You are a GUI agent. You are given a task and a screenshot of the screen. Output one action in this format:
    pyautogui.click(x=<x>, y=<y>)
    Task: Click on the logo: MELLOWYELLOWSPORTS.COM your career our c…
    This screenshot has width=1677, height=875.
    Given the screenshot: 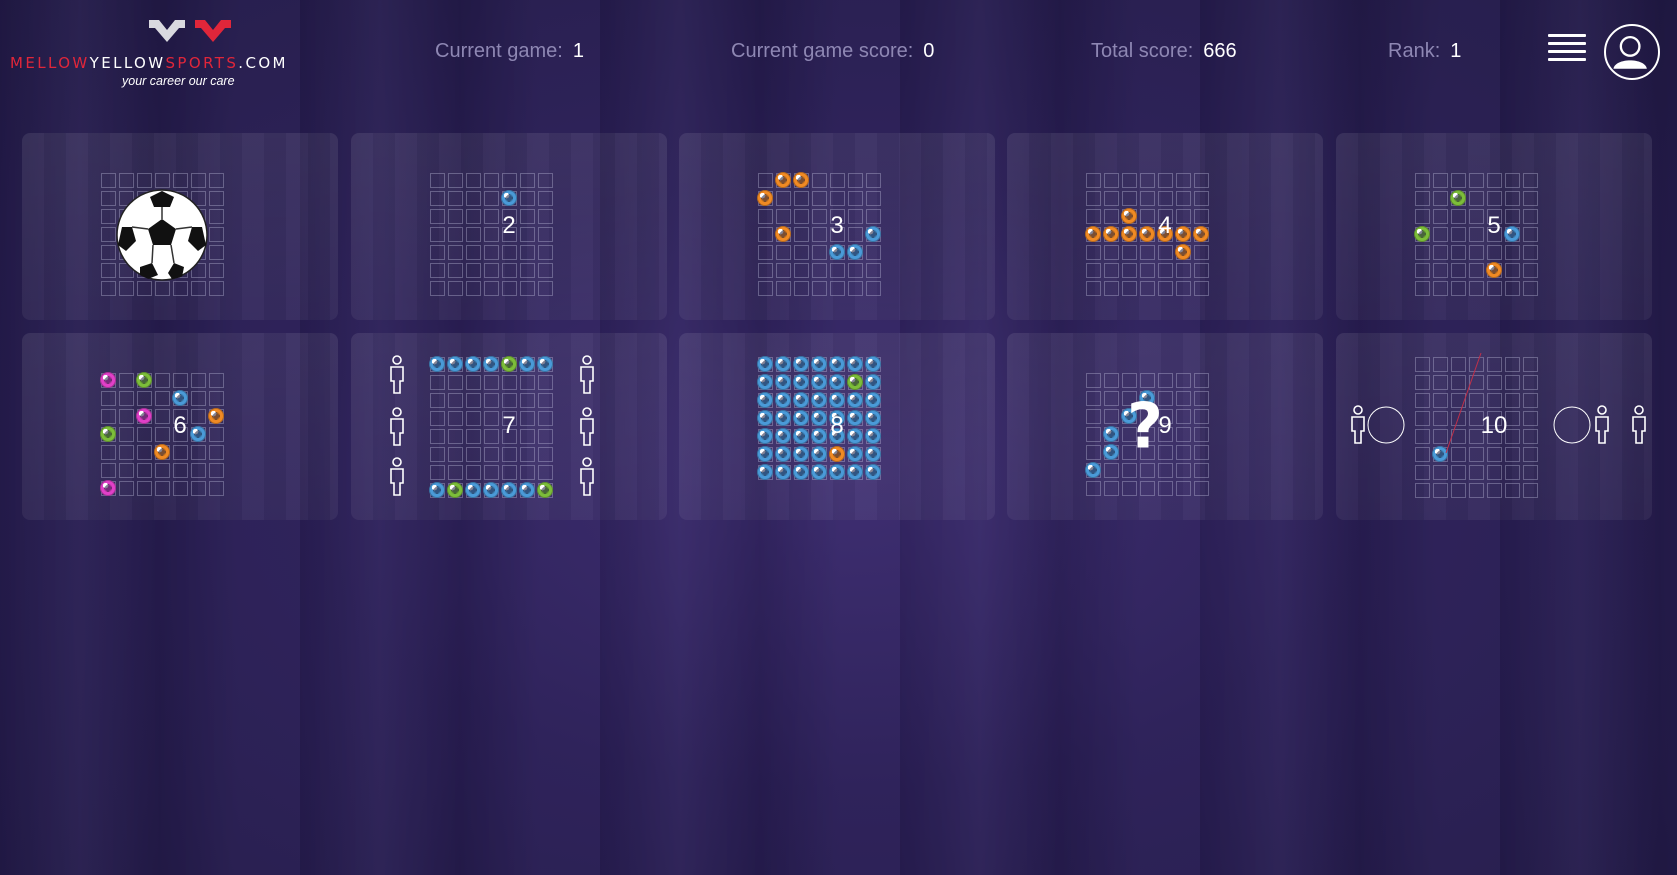 What is the action you would take?
    pyautogui.click(x=190, y=52)
    